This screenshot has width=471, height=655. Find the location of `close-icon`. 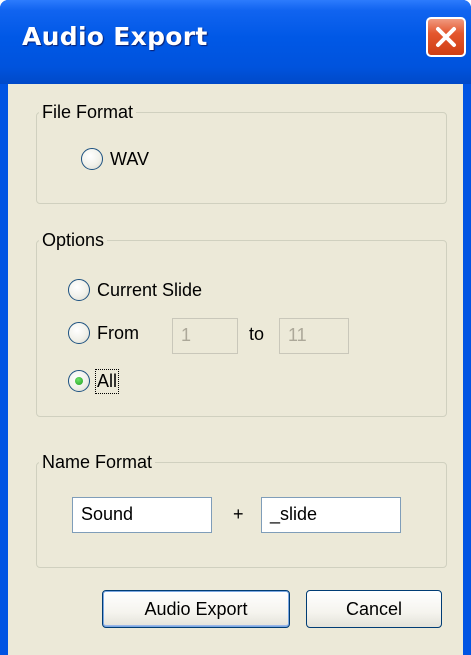

close-icon is located at coordinates (446, 37).